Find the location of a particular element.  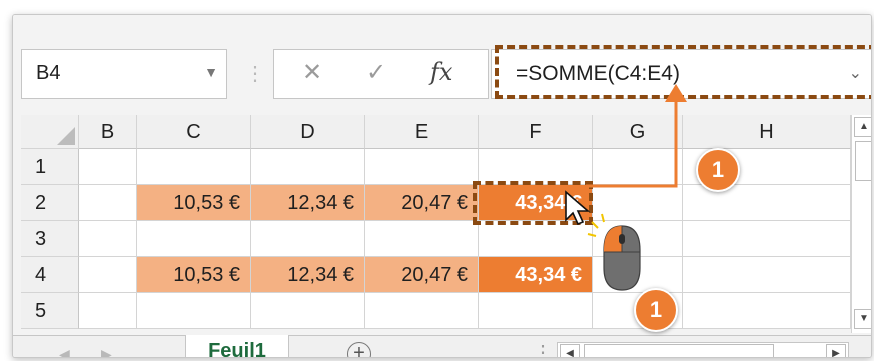

dropdown-chevron-icon: ▼ is located at coordinates (211, 72).